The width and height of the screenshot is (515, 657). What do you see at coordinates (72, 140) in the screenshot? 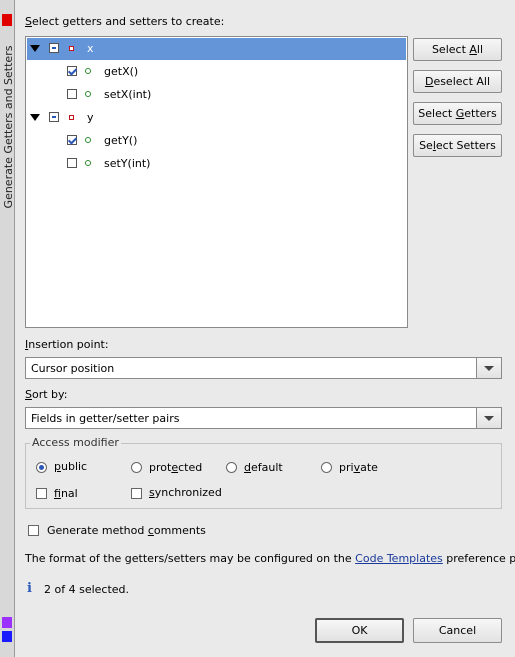
I see `gety-checkbox` at bounding box center [72, 140].